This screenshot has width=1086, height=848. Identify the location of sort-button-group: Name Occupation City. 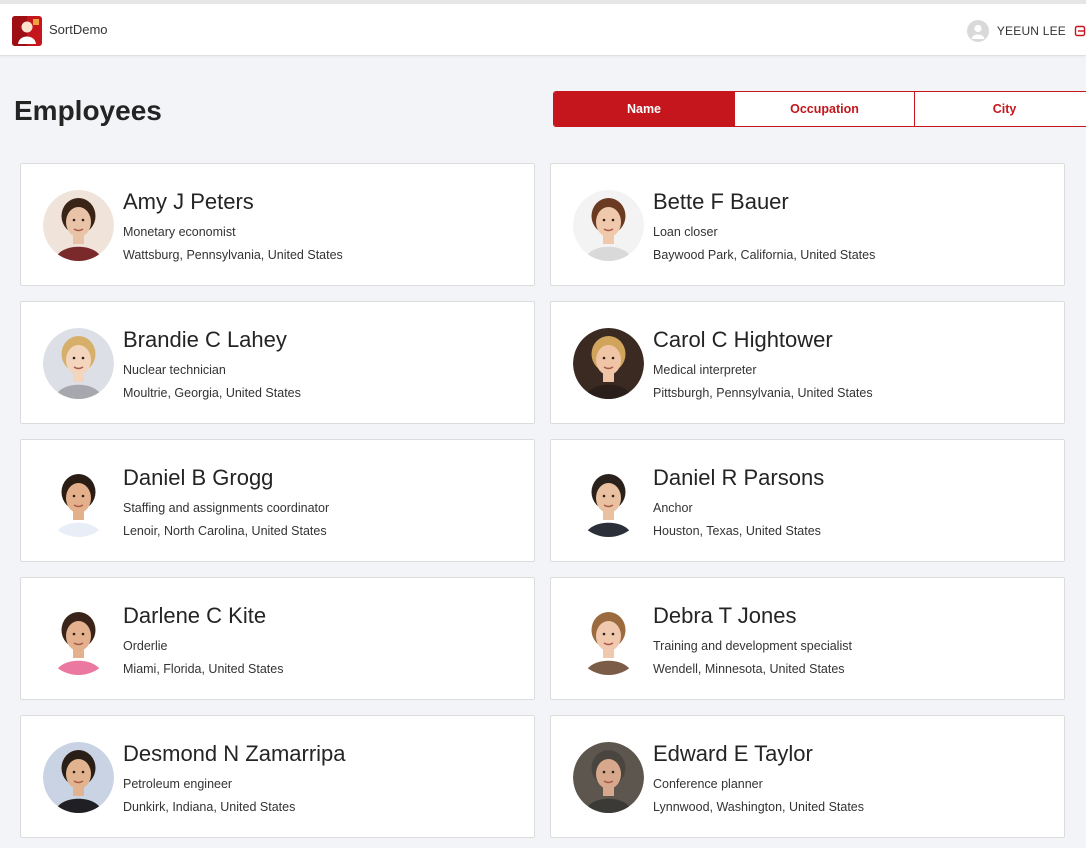
(819, 109).